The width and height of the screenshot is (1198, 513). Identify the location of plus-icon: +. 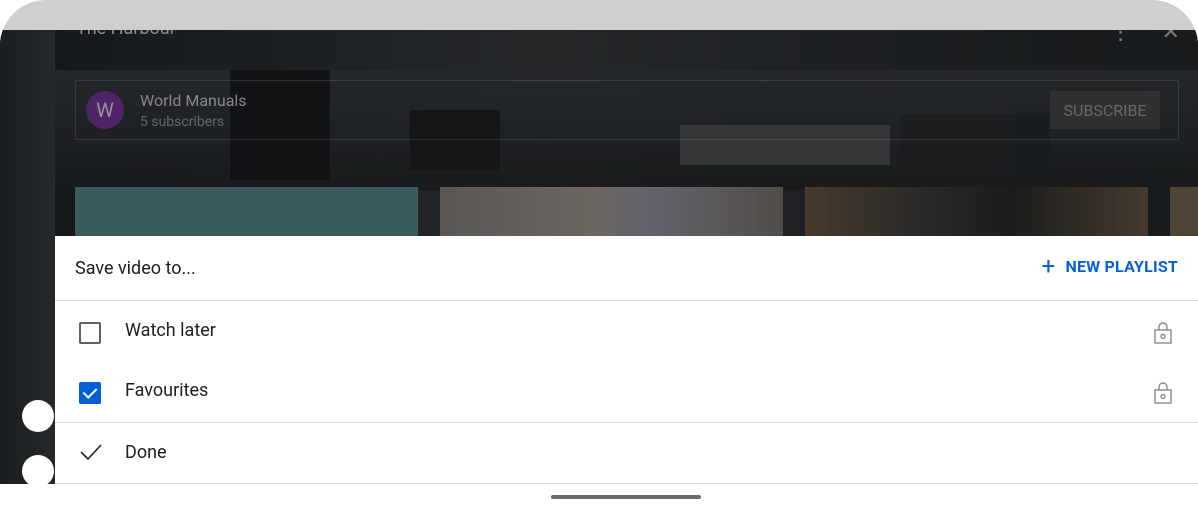
(1048, 266).